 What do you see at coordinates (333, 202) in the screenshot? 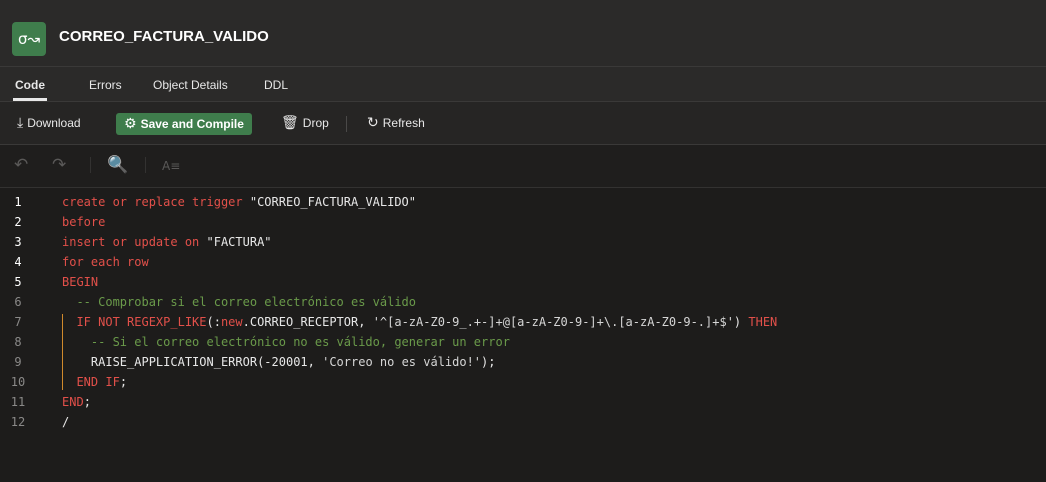
I see `code-token: "CORREO_FACTURA_VALIDO"` at bounding box center [333, 202].